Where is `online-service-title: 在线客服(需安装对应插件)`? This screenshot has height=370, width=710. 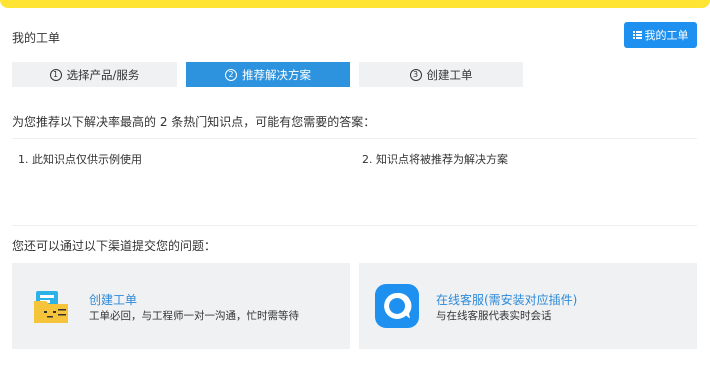 online-service-title: 在线客服(需安装对应插件) is located at coordinates (506, 299).